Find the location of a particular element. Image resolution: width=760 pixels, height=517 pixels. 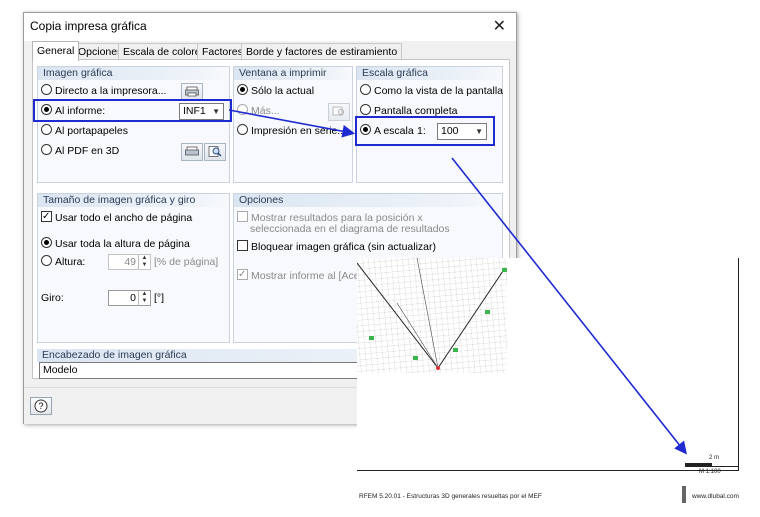

tab-general: General is located at coordinates (56, 51).